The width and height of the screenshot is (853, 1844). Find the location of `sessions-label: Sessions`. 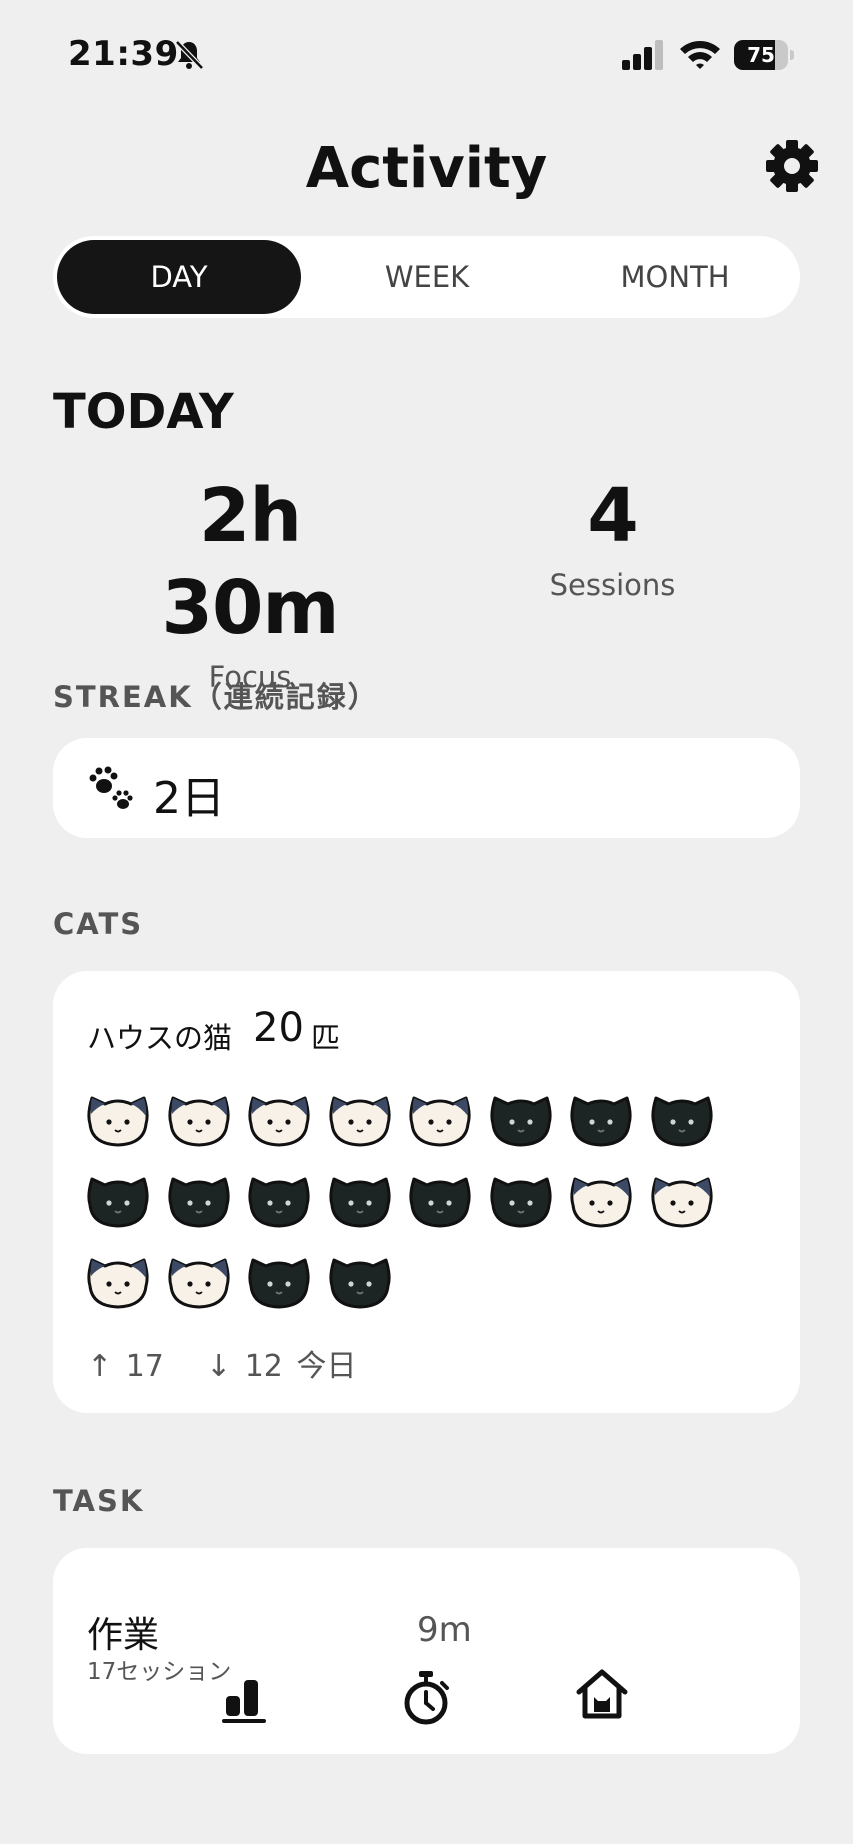

sessions-label: Sessions is located at coordinates (612, 585).